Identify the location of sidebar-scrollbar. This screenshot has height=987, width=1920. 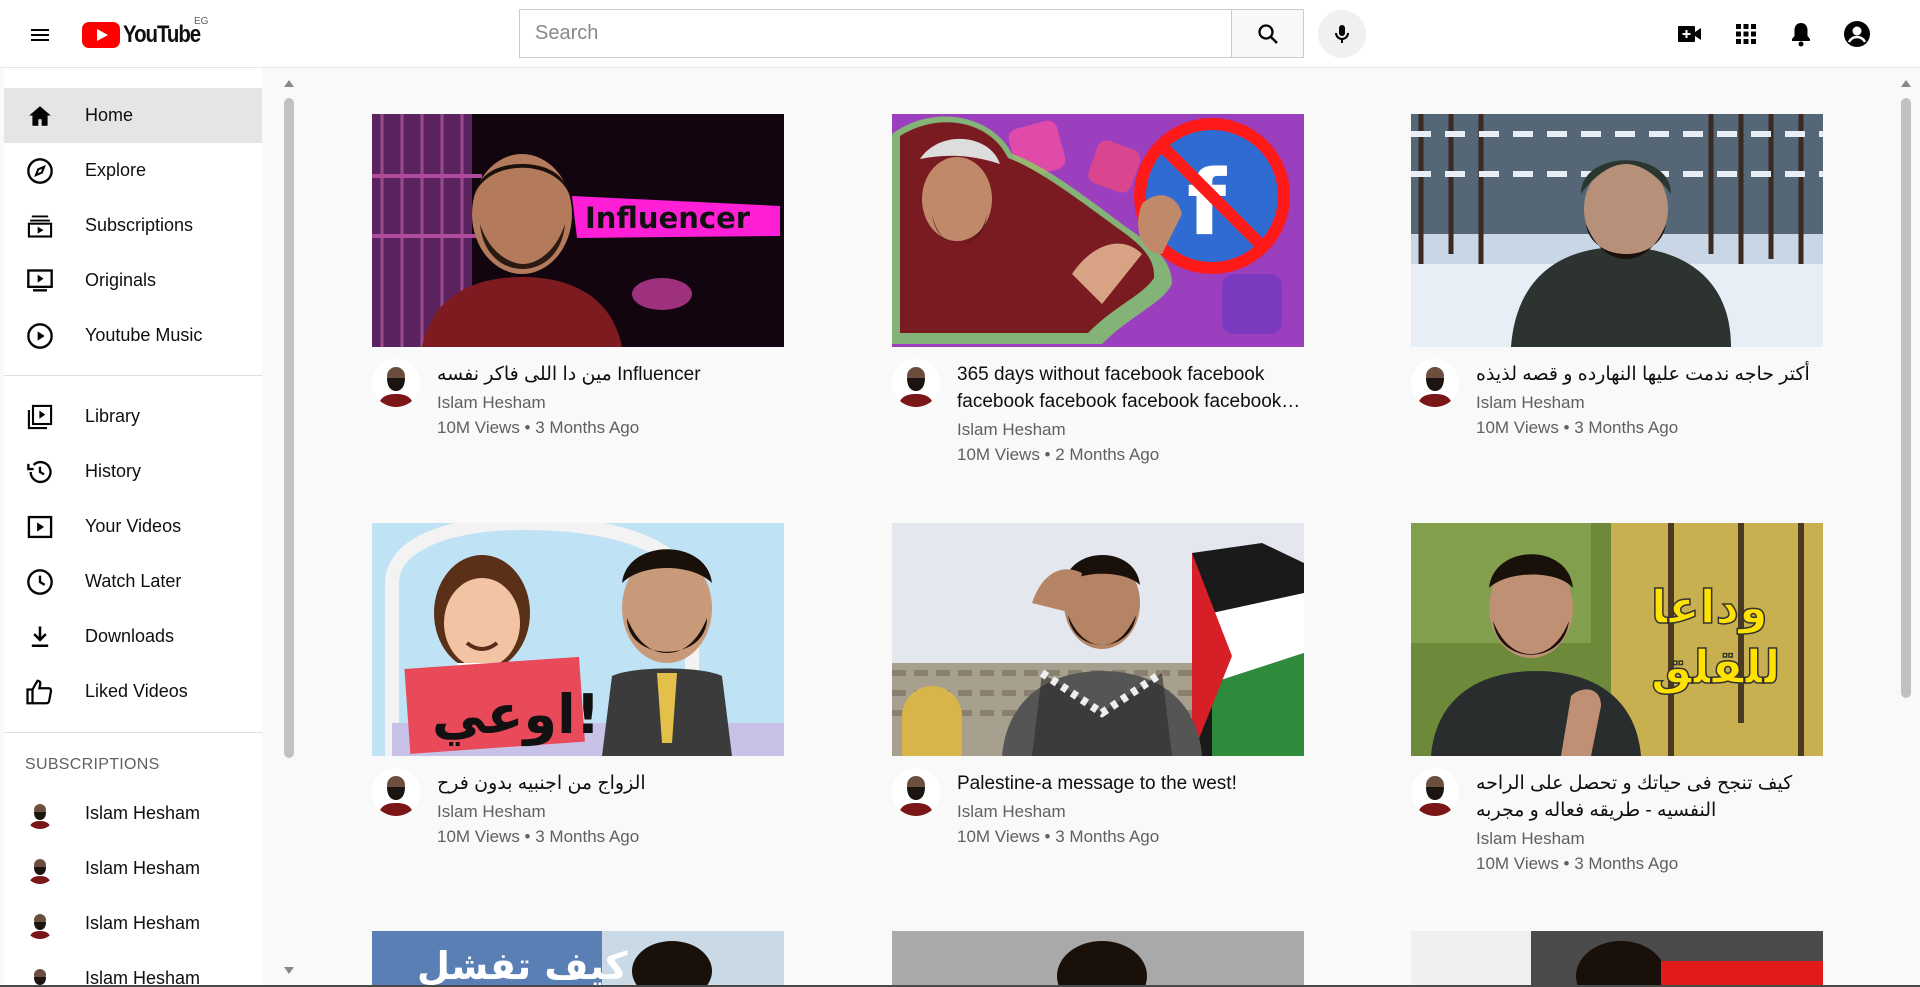
(289, 526).